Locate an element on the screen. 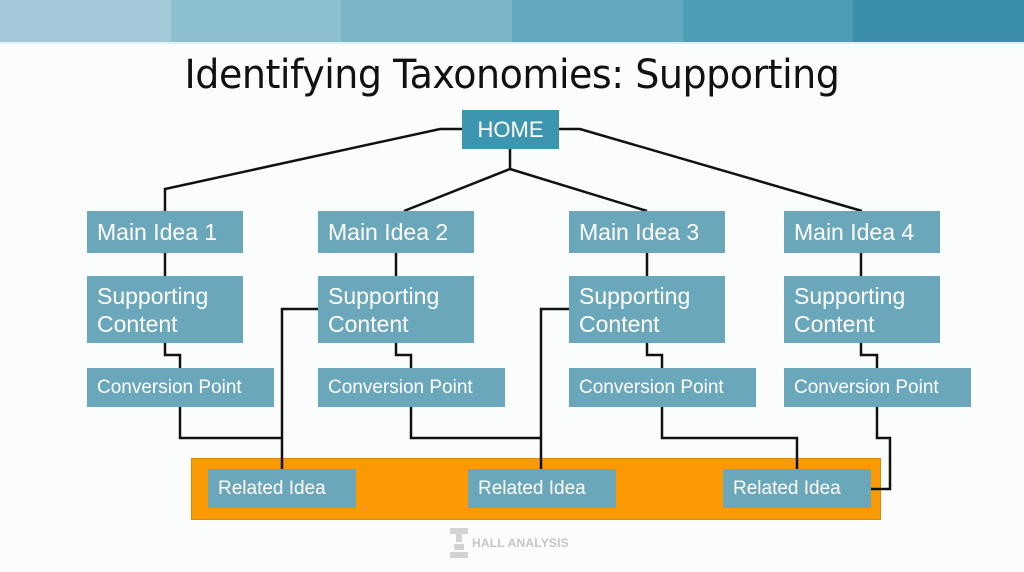 This screenshot has width=1024, height=572. connector-conv2-related2 is located at coordinates (475, 423).